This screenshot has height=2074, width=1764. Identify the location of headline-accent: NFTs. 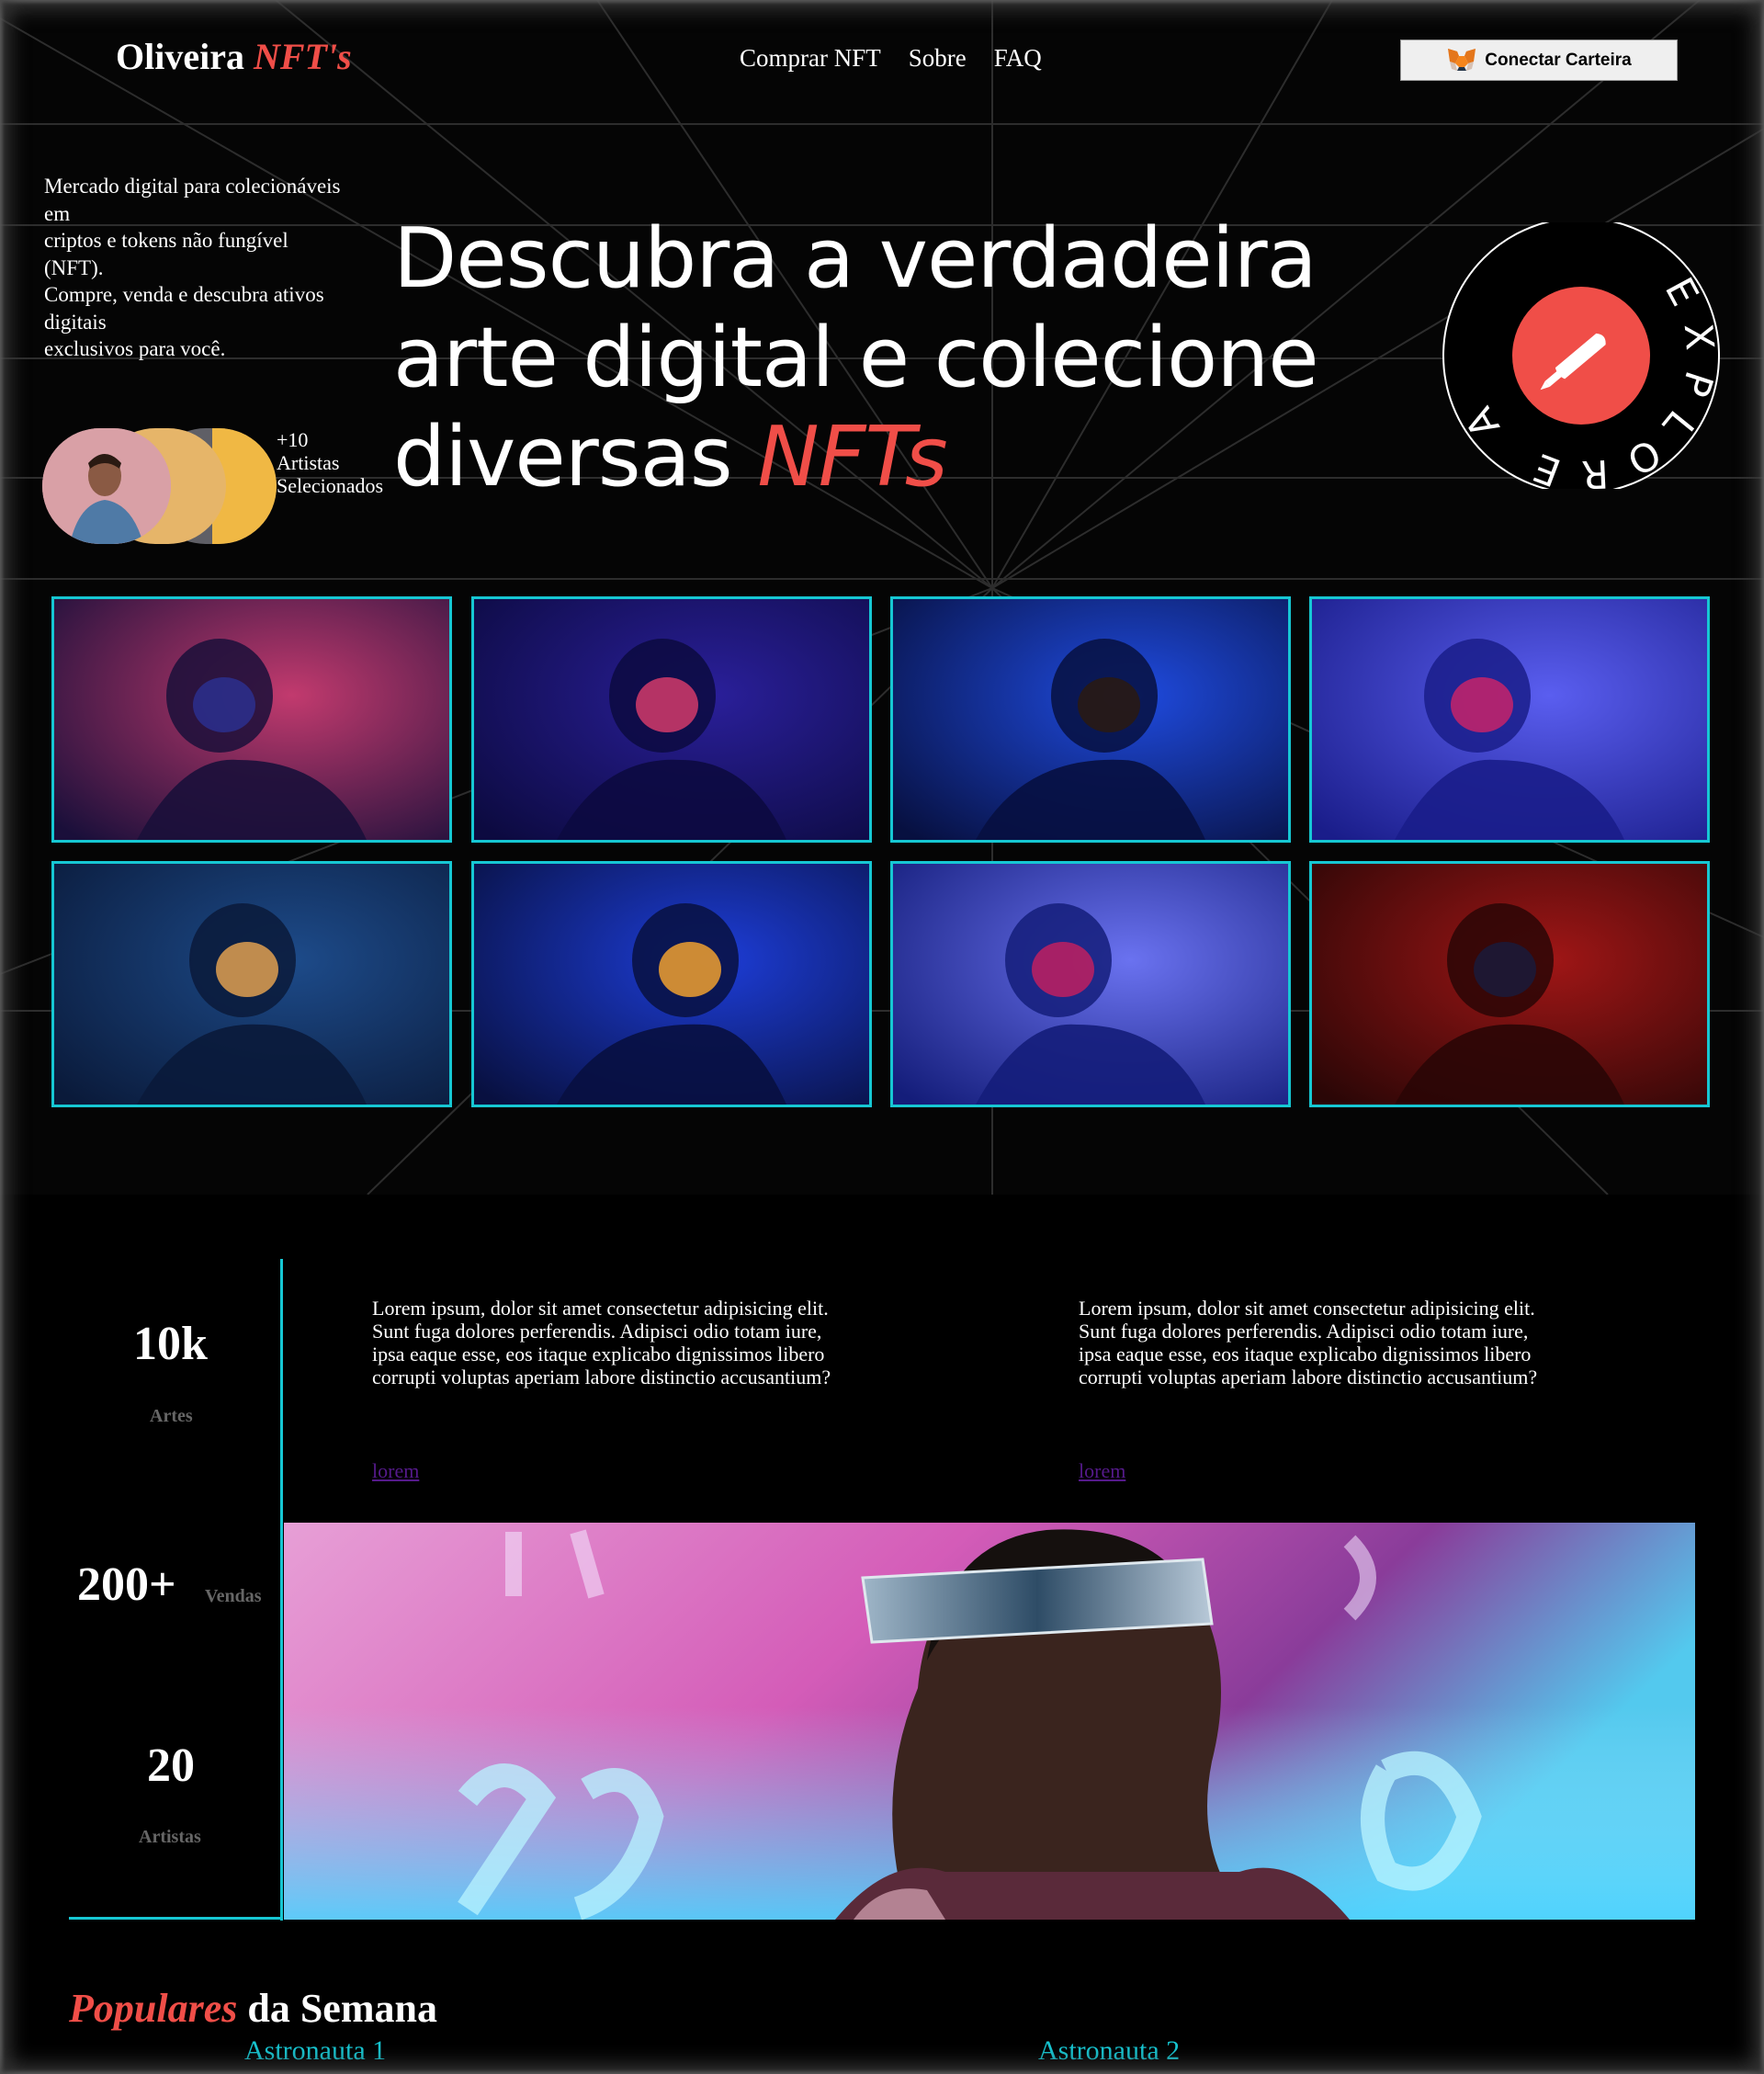
(852, 457).